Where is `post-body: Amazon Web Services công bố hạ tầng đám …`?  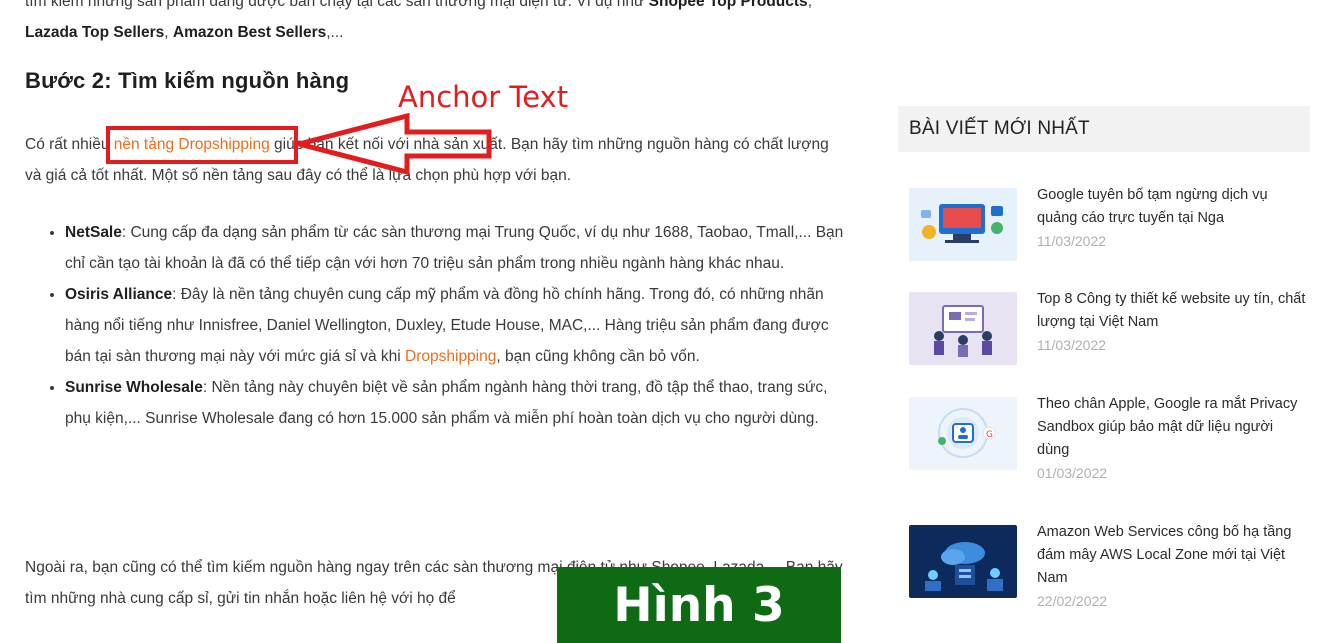 post-body: Amazon Web Services công bố hạ tầng đám … is located at coordinates (1172, 566).